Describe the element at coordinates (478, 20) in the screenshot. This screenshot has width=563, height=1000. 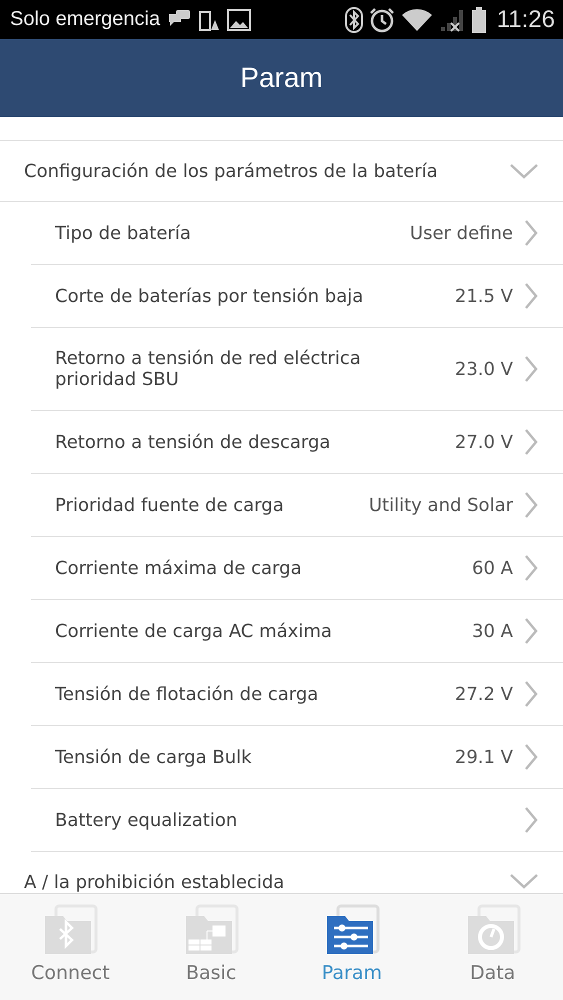
I see `battery-icon` at that location.